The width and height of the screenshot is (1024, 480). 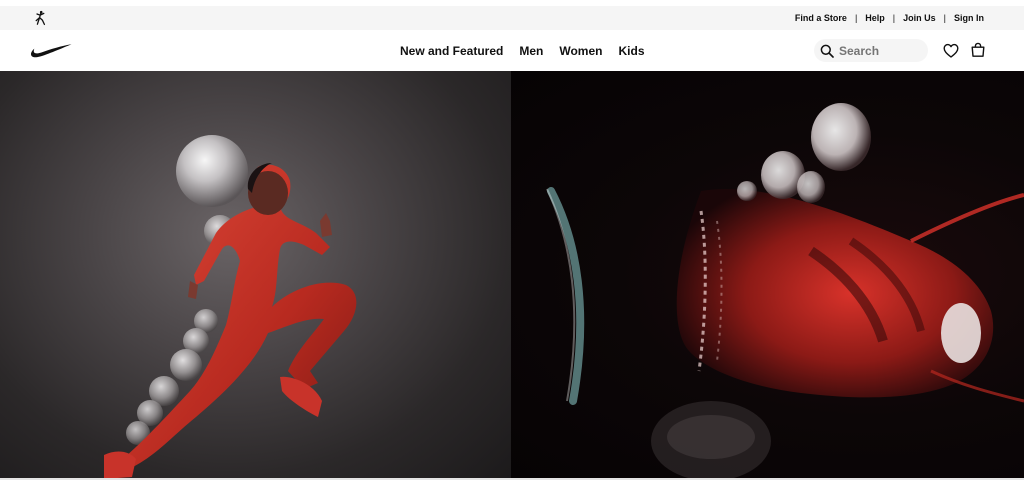 What do you see at coordinates (531, 51) in the screenshot?
I see `nav-men: Men` at bounding box center [531, 51].